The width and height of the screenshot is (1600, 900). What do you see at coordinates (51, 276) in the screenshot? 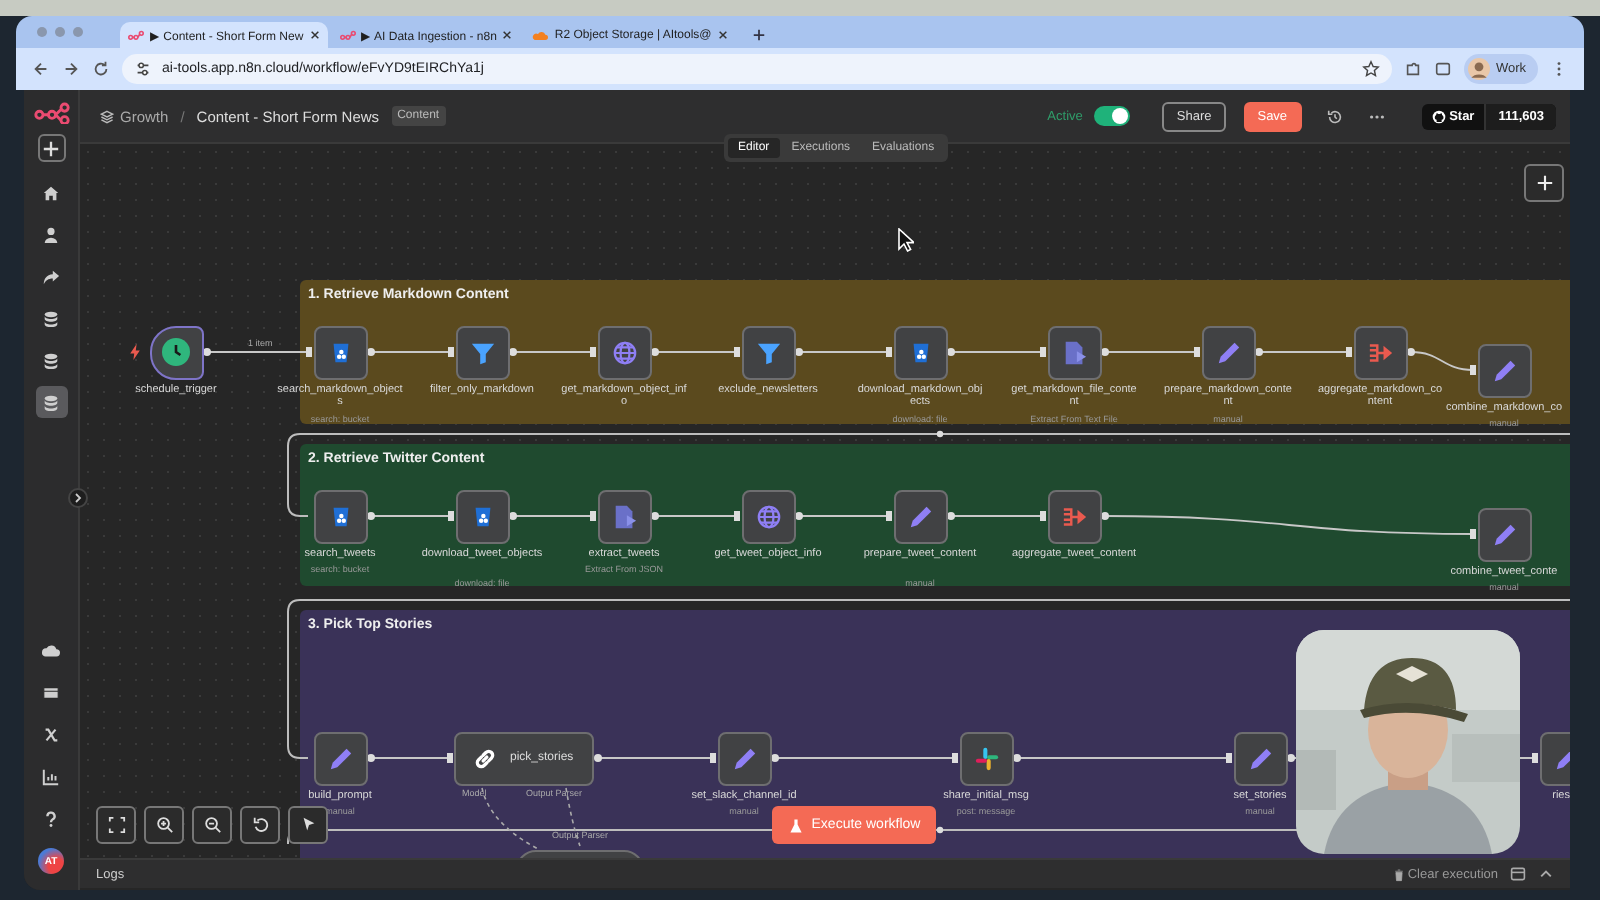
I see `share-arrow-icon` at bounding box center [51, 276].